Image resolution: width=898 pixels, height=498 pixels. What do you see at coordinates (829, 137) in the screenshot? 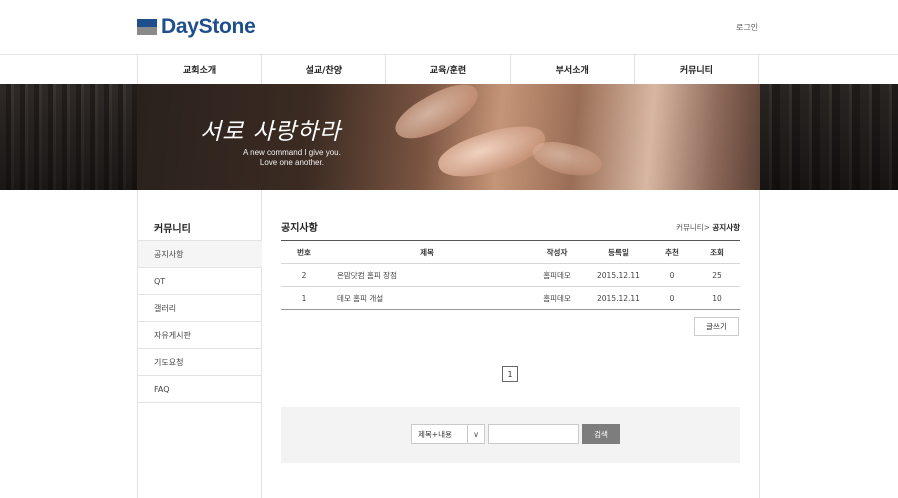
I see `banner-photo-right` at bounding box center [829, 137].